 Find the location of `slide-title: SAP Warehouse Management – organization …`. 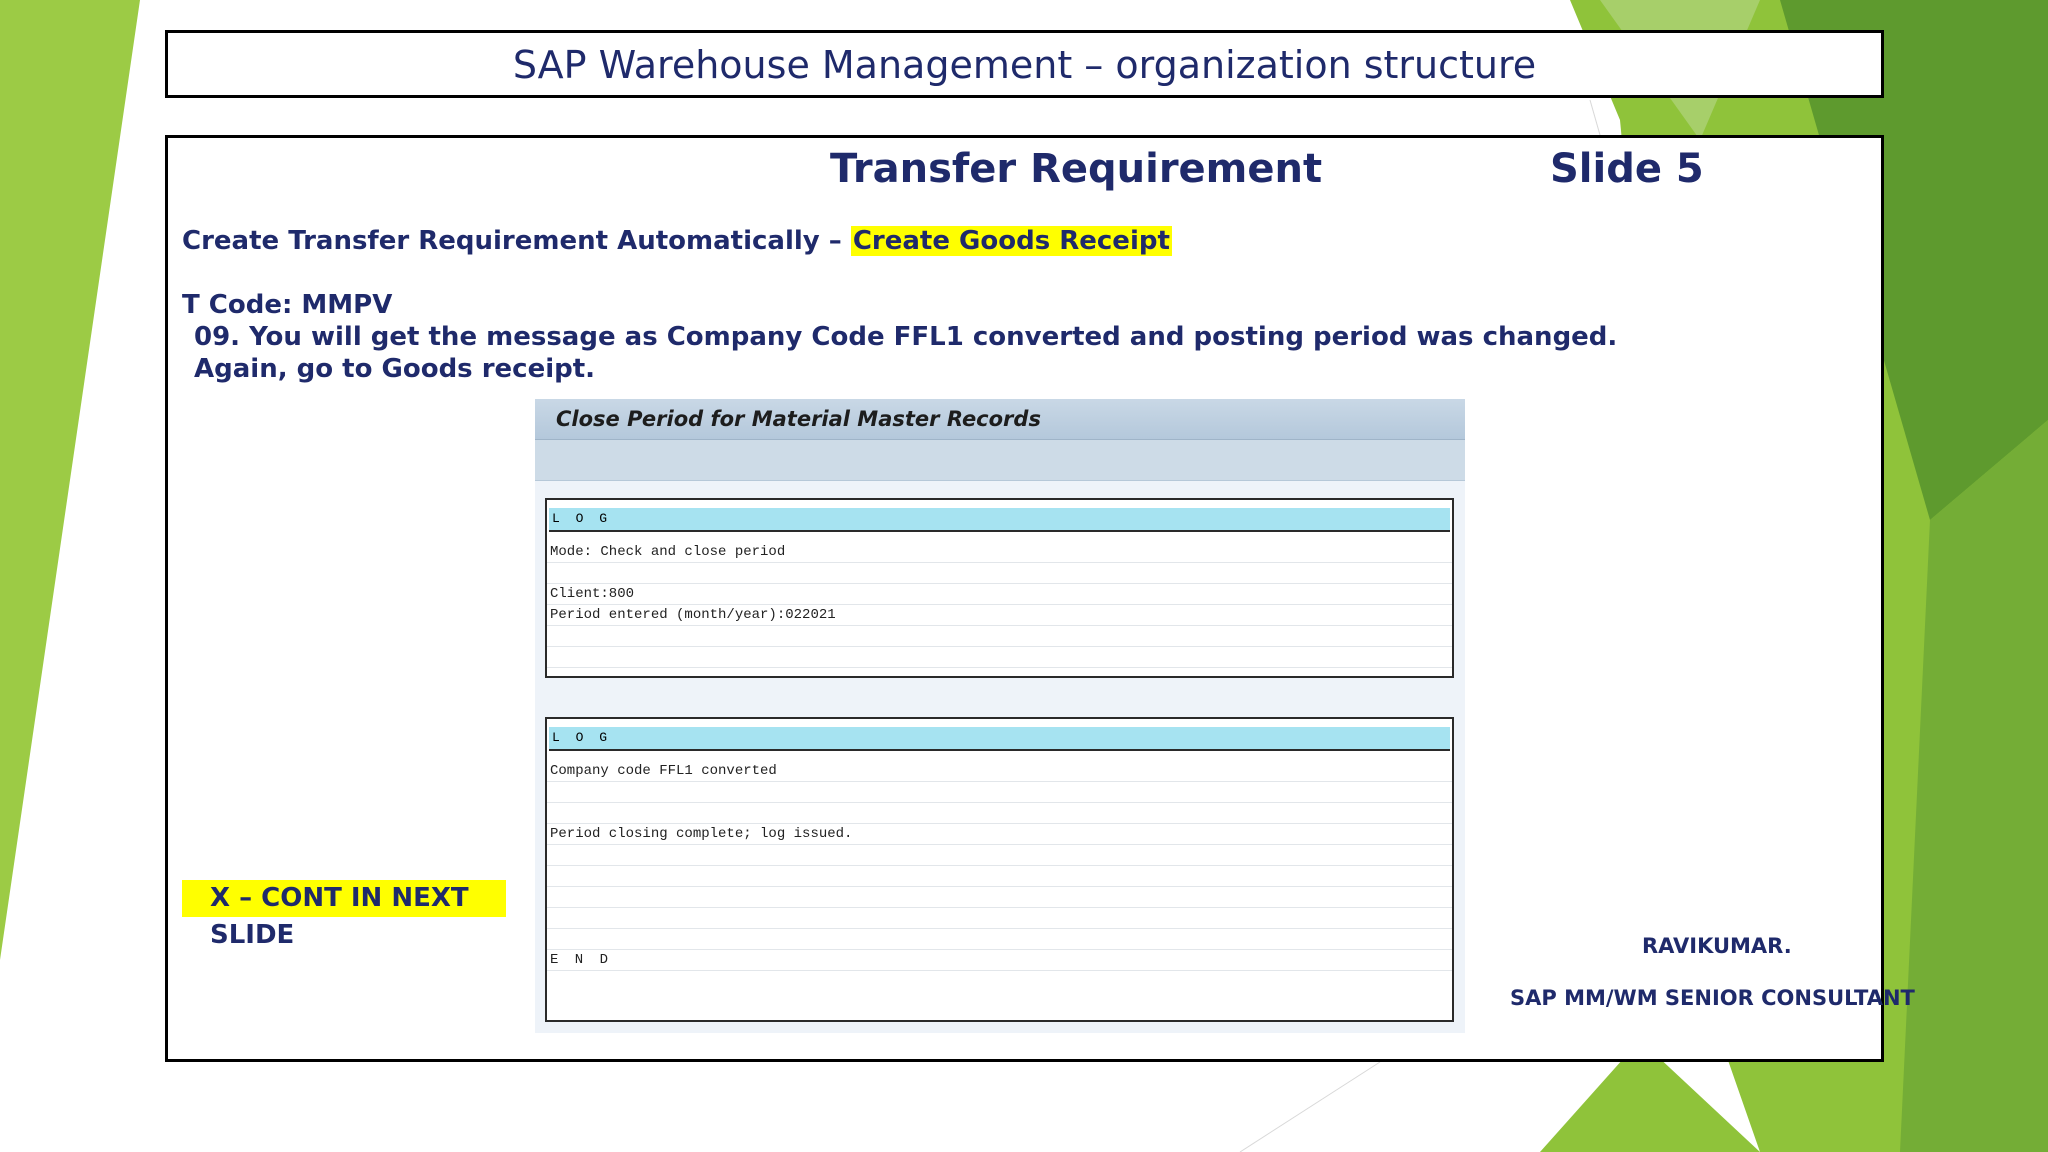

slide-title: SAP Warehouse Management – organization … is located at coordinates (1024, 65).